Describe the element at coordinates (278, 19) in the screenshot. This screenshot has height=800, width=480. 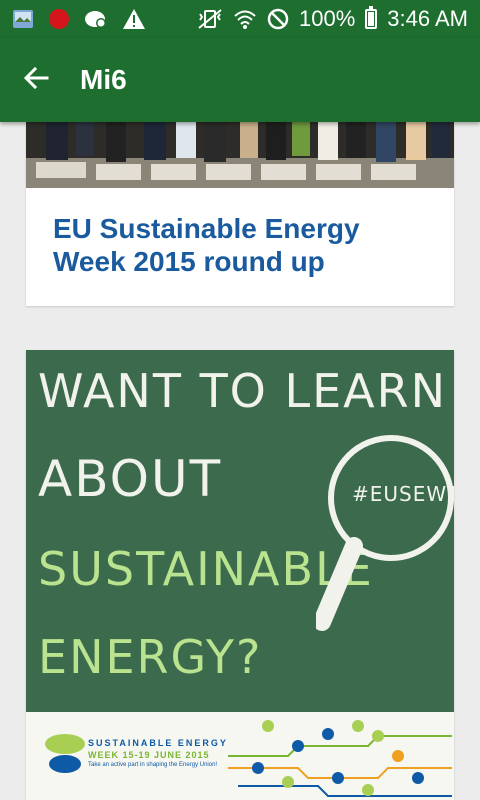
I see `do-not-disturb-icon` at that location.